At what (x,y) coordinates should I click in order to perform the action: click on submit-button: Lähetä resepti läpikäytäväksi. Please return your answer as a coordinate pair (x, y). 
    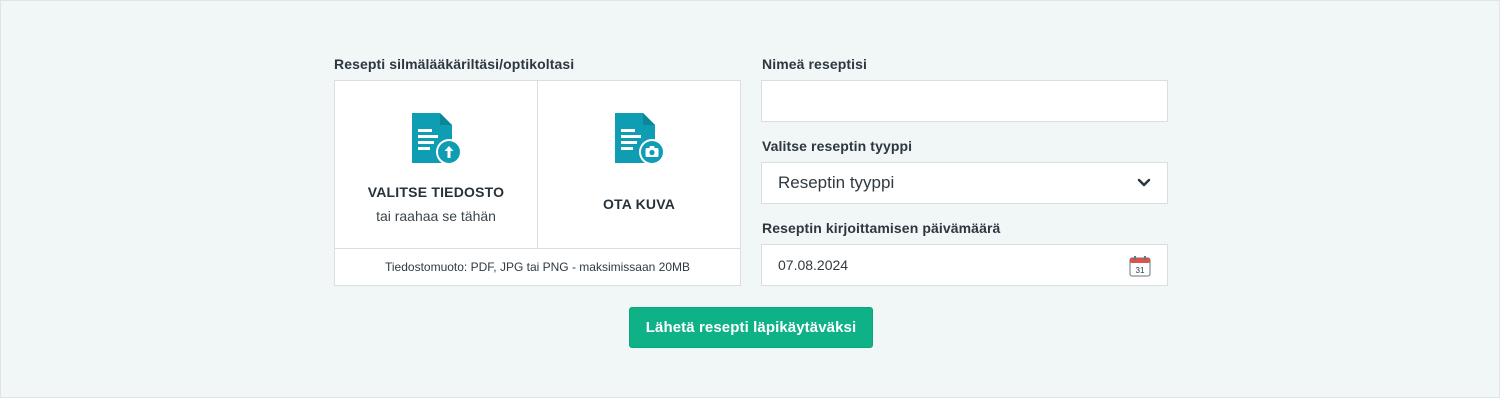
    Looking at the image, I should click on (751, 327).